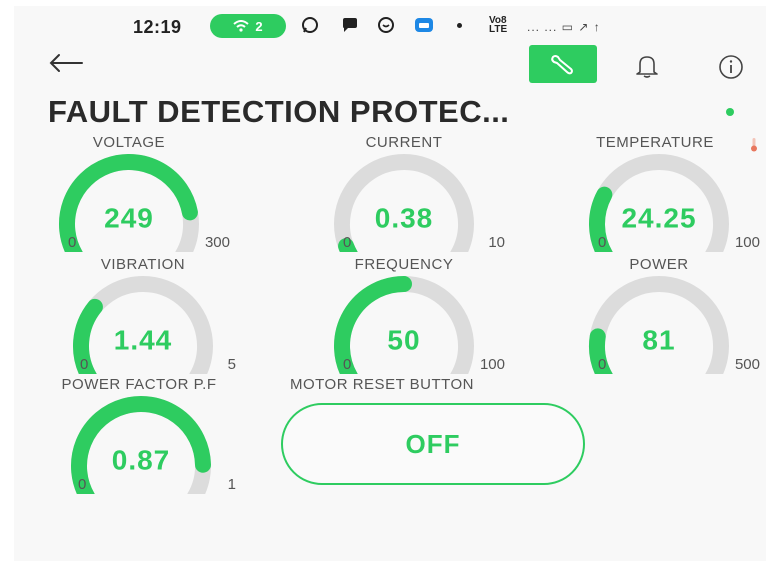 Image resolution: width=778 pixels, height=567 pixels. What do you see at coordinates (143, 264) in the screenshot?
I see `gauge-label: VIBRATION` at bounding box center [143, 264].